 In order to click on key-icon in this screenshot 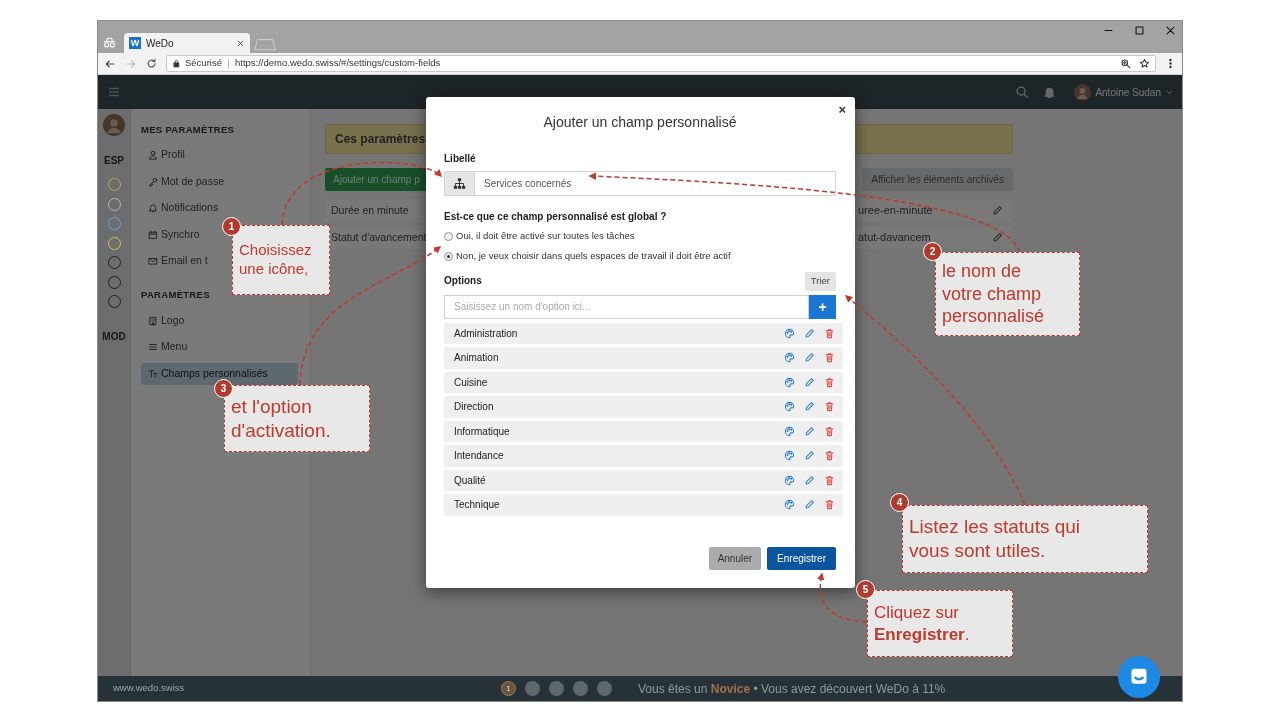, I will do `click(153, 181)`.